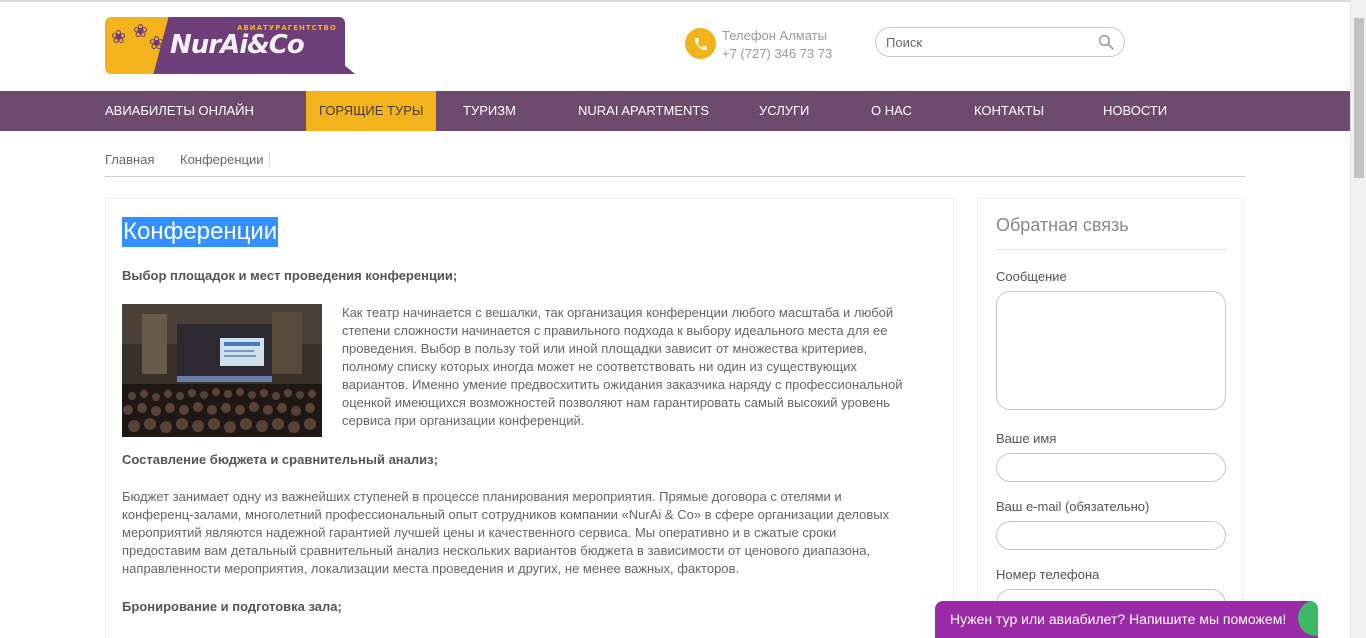 Image resolution: width=1366 pixels, height=638 pixels. I want to click on phone-icon, so click(700, 43).